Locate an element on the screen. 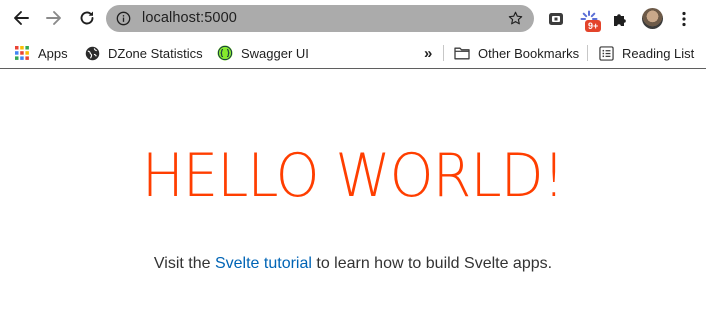 This screenshot has height=330, width=706. bookmarks-overflow-button: » is located at coordinates (428, 53).